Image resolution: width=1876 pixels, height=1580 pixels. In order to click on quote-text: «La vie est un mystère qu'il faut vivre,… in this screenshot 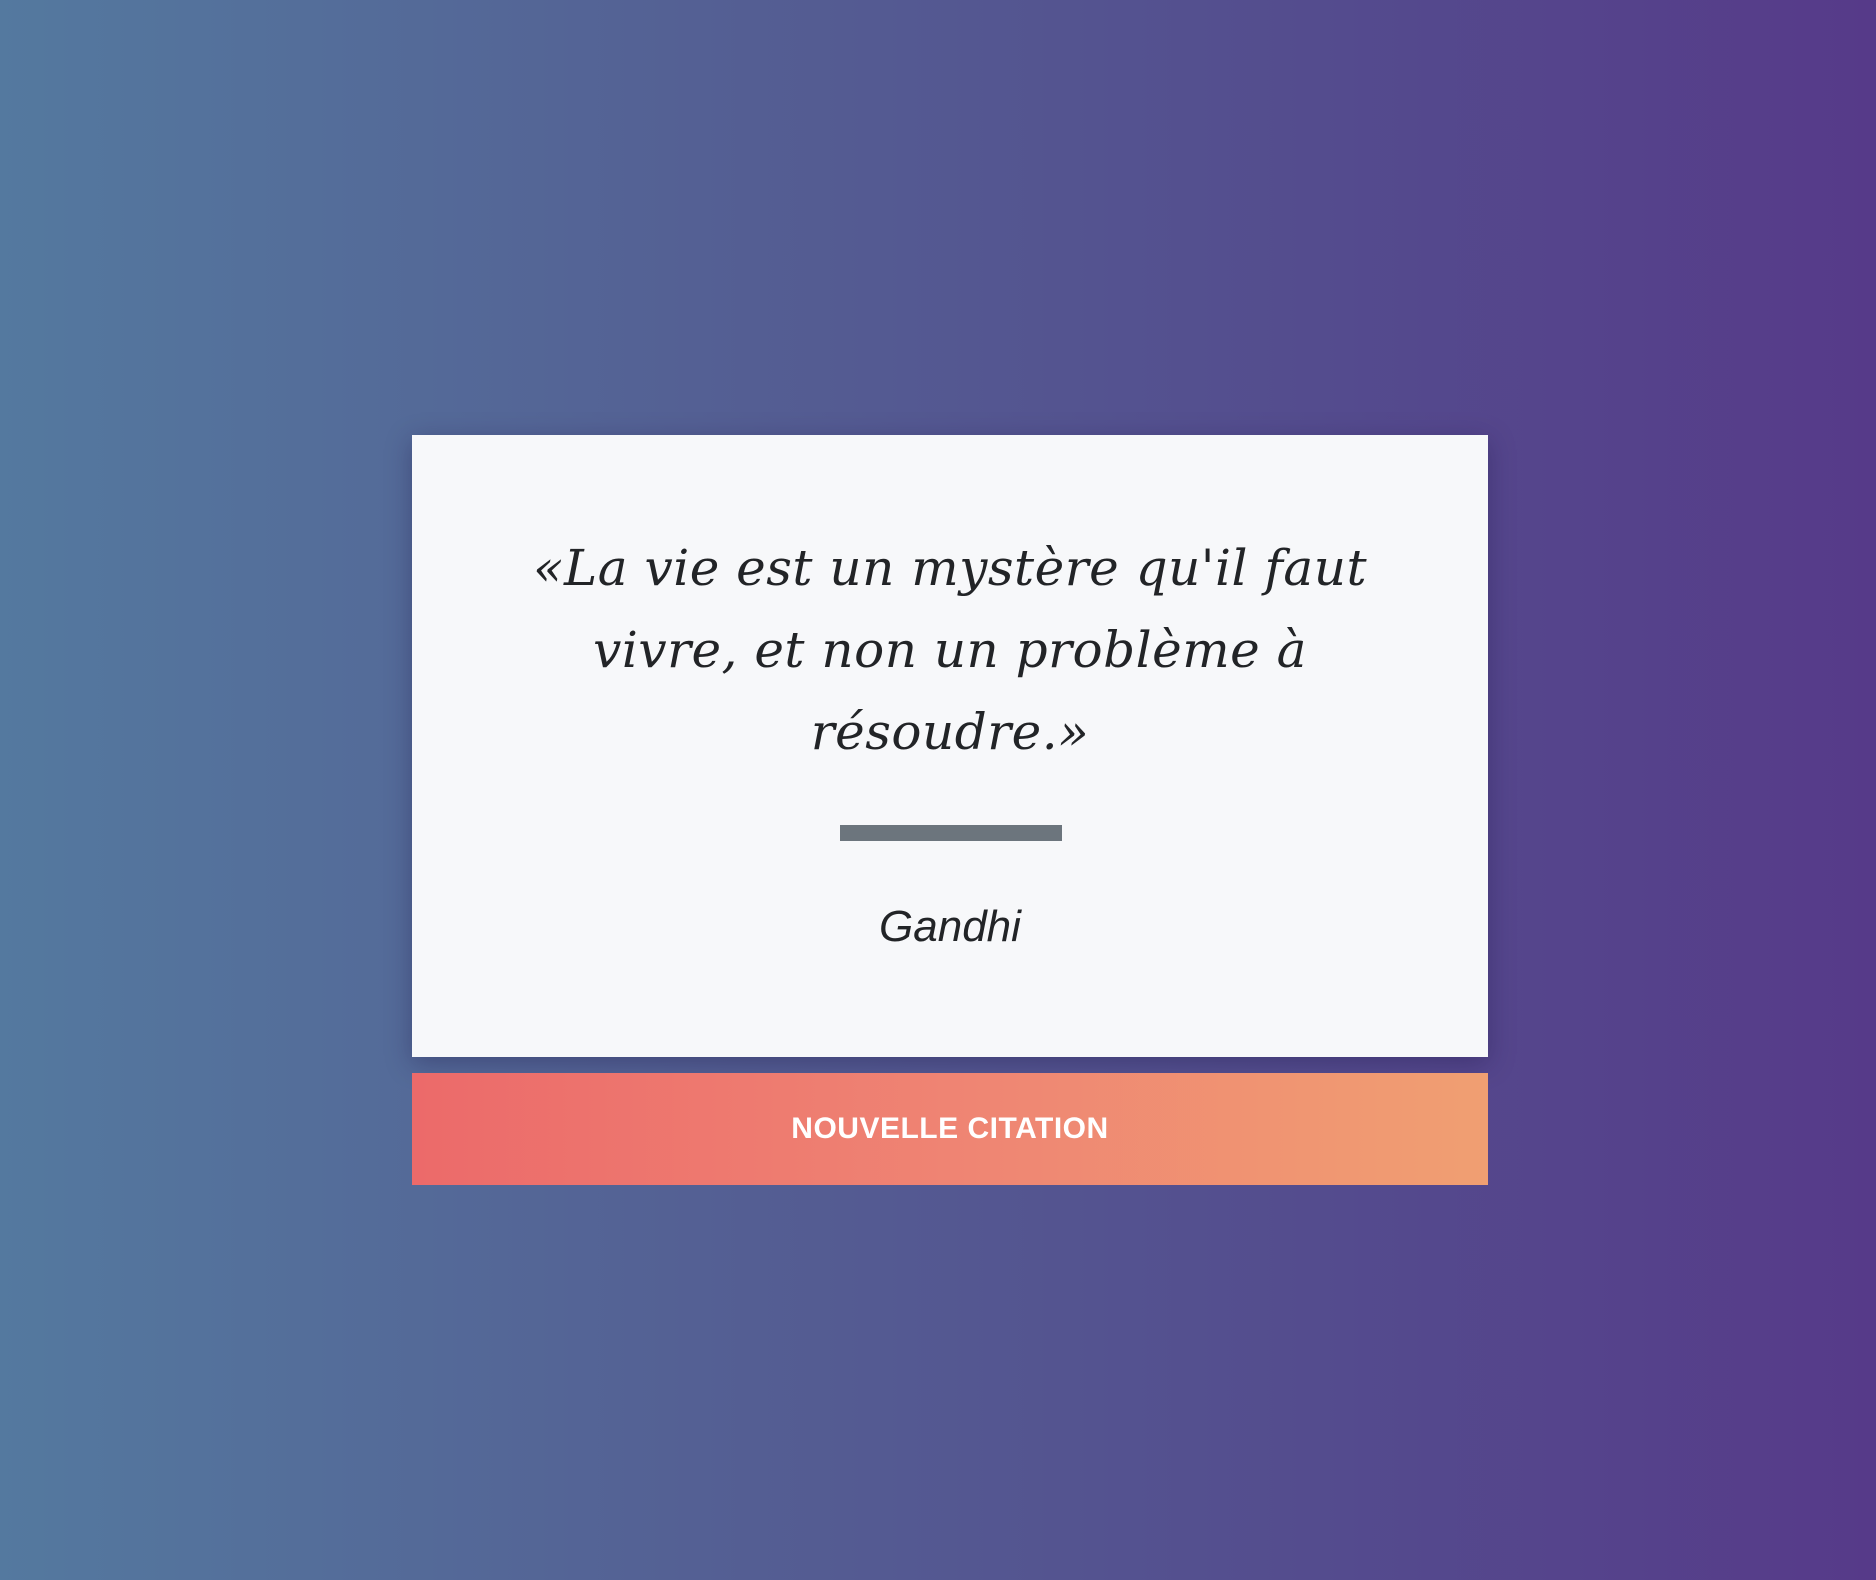, I will do `click(950, 650)`.